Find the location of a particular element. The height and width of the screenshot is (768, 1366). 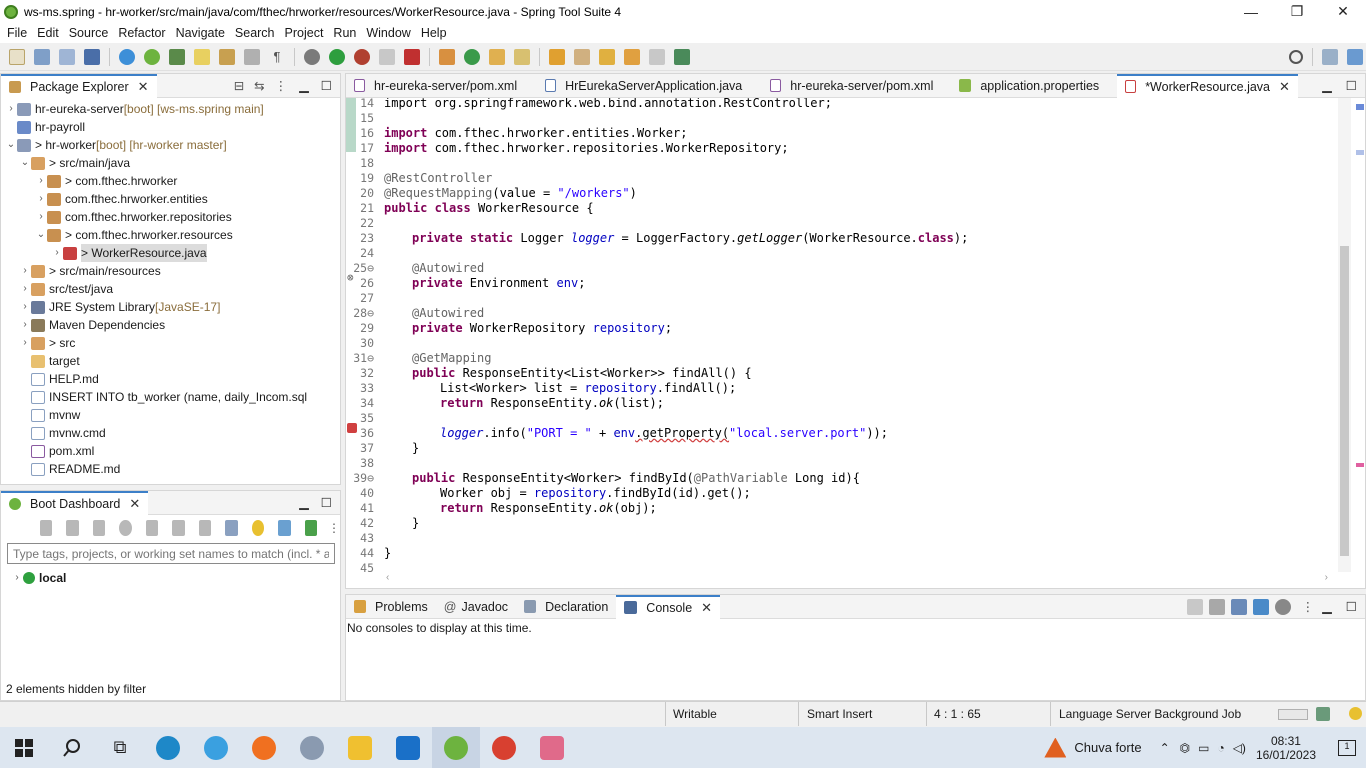

minimize-editor-icon: ▁ is located at coordinates (1327, 85).